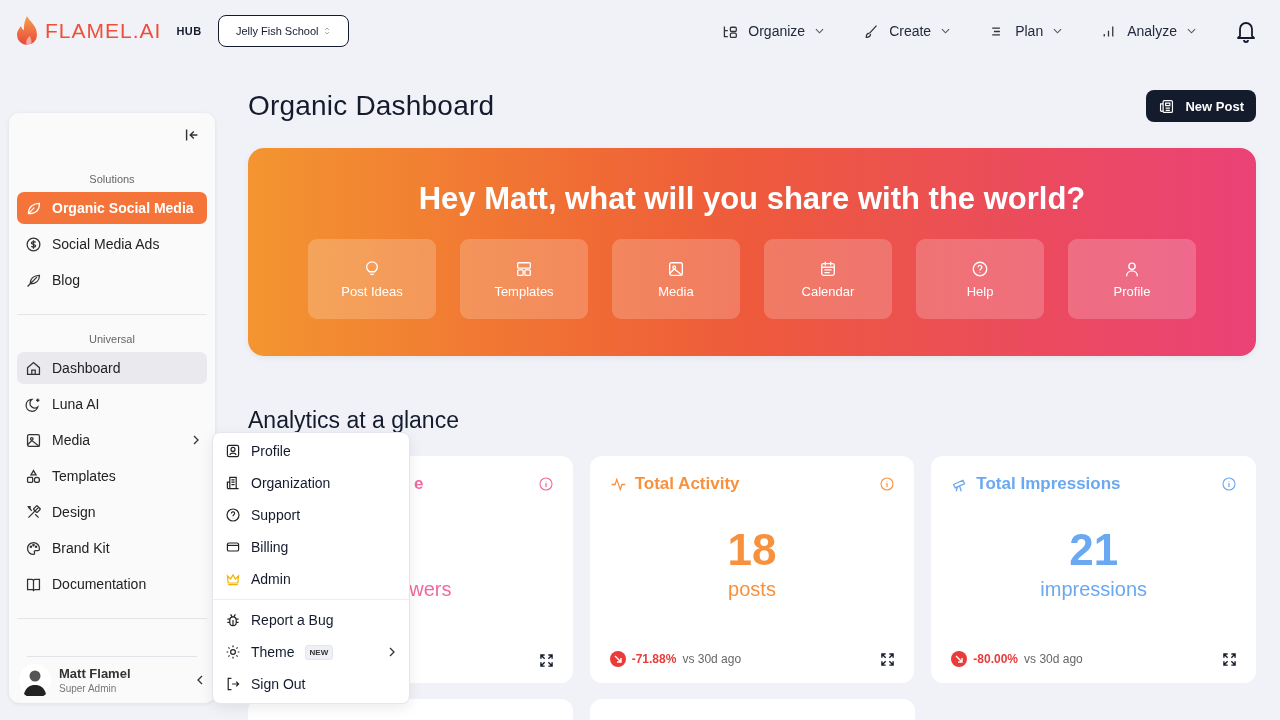 The width and height of the screenshot is (1280, 720). What do you see at coordinates (233, 652) in the screenshot?
I see `sun-icon` at bounding box center [233, 652].